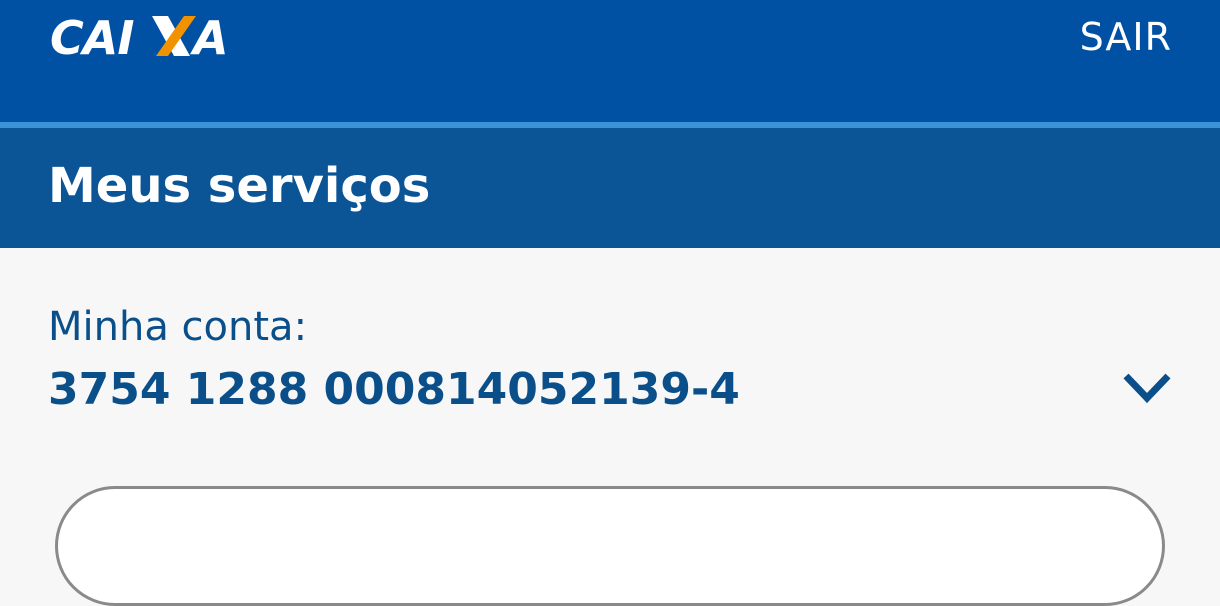  Describe the element at coordinates (178, 327) in the screenshot. I see `account-label: Minha conta:` at that location.